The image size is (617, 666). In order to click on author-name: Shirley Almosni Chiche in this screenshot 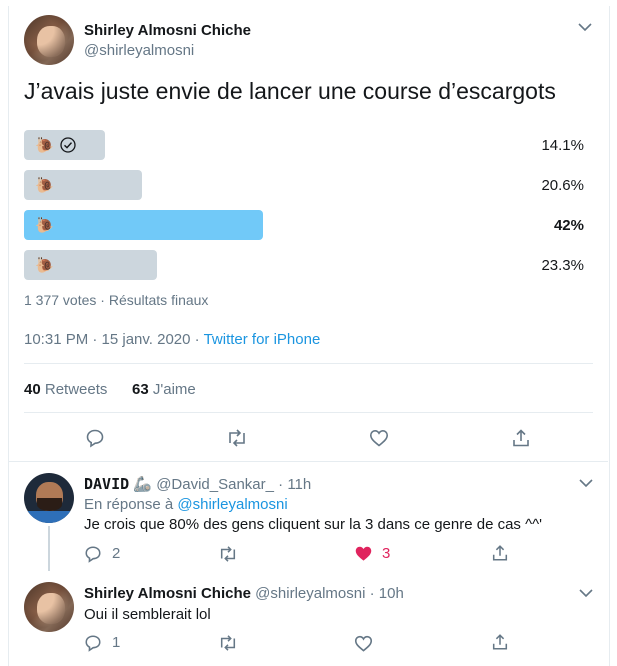, I will do `click(167, 30)`.